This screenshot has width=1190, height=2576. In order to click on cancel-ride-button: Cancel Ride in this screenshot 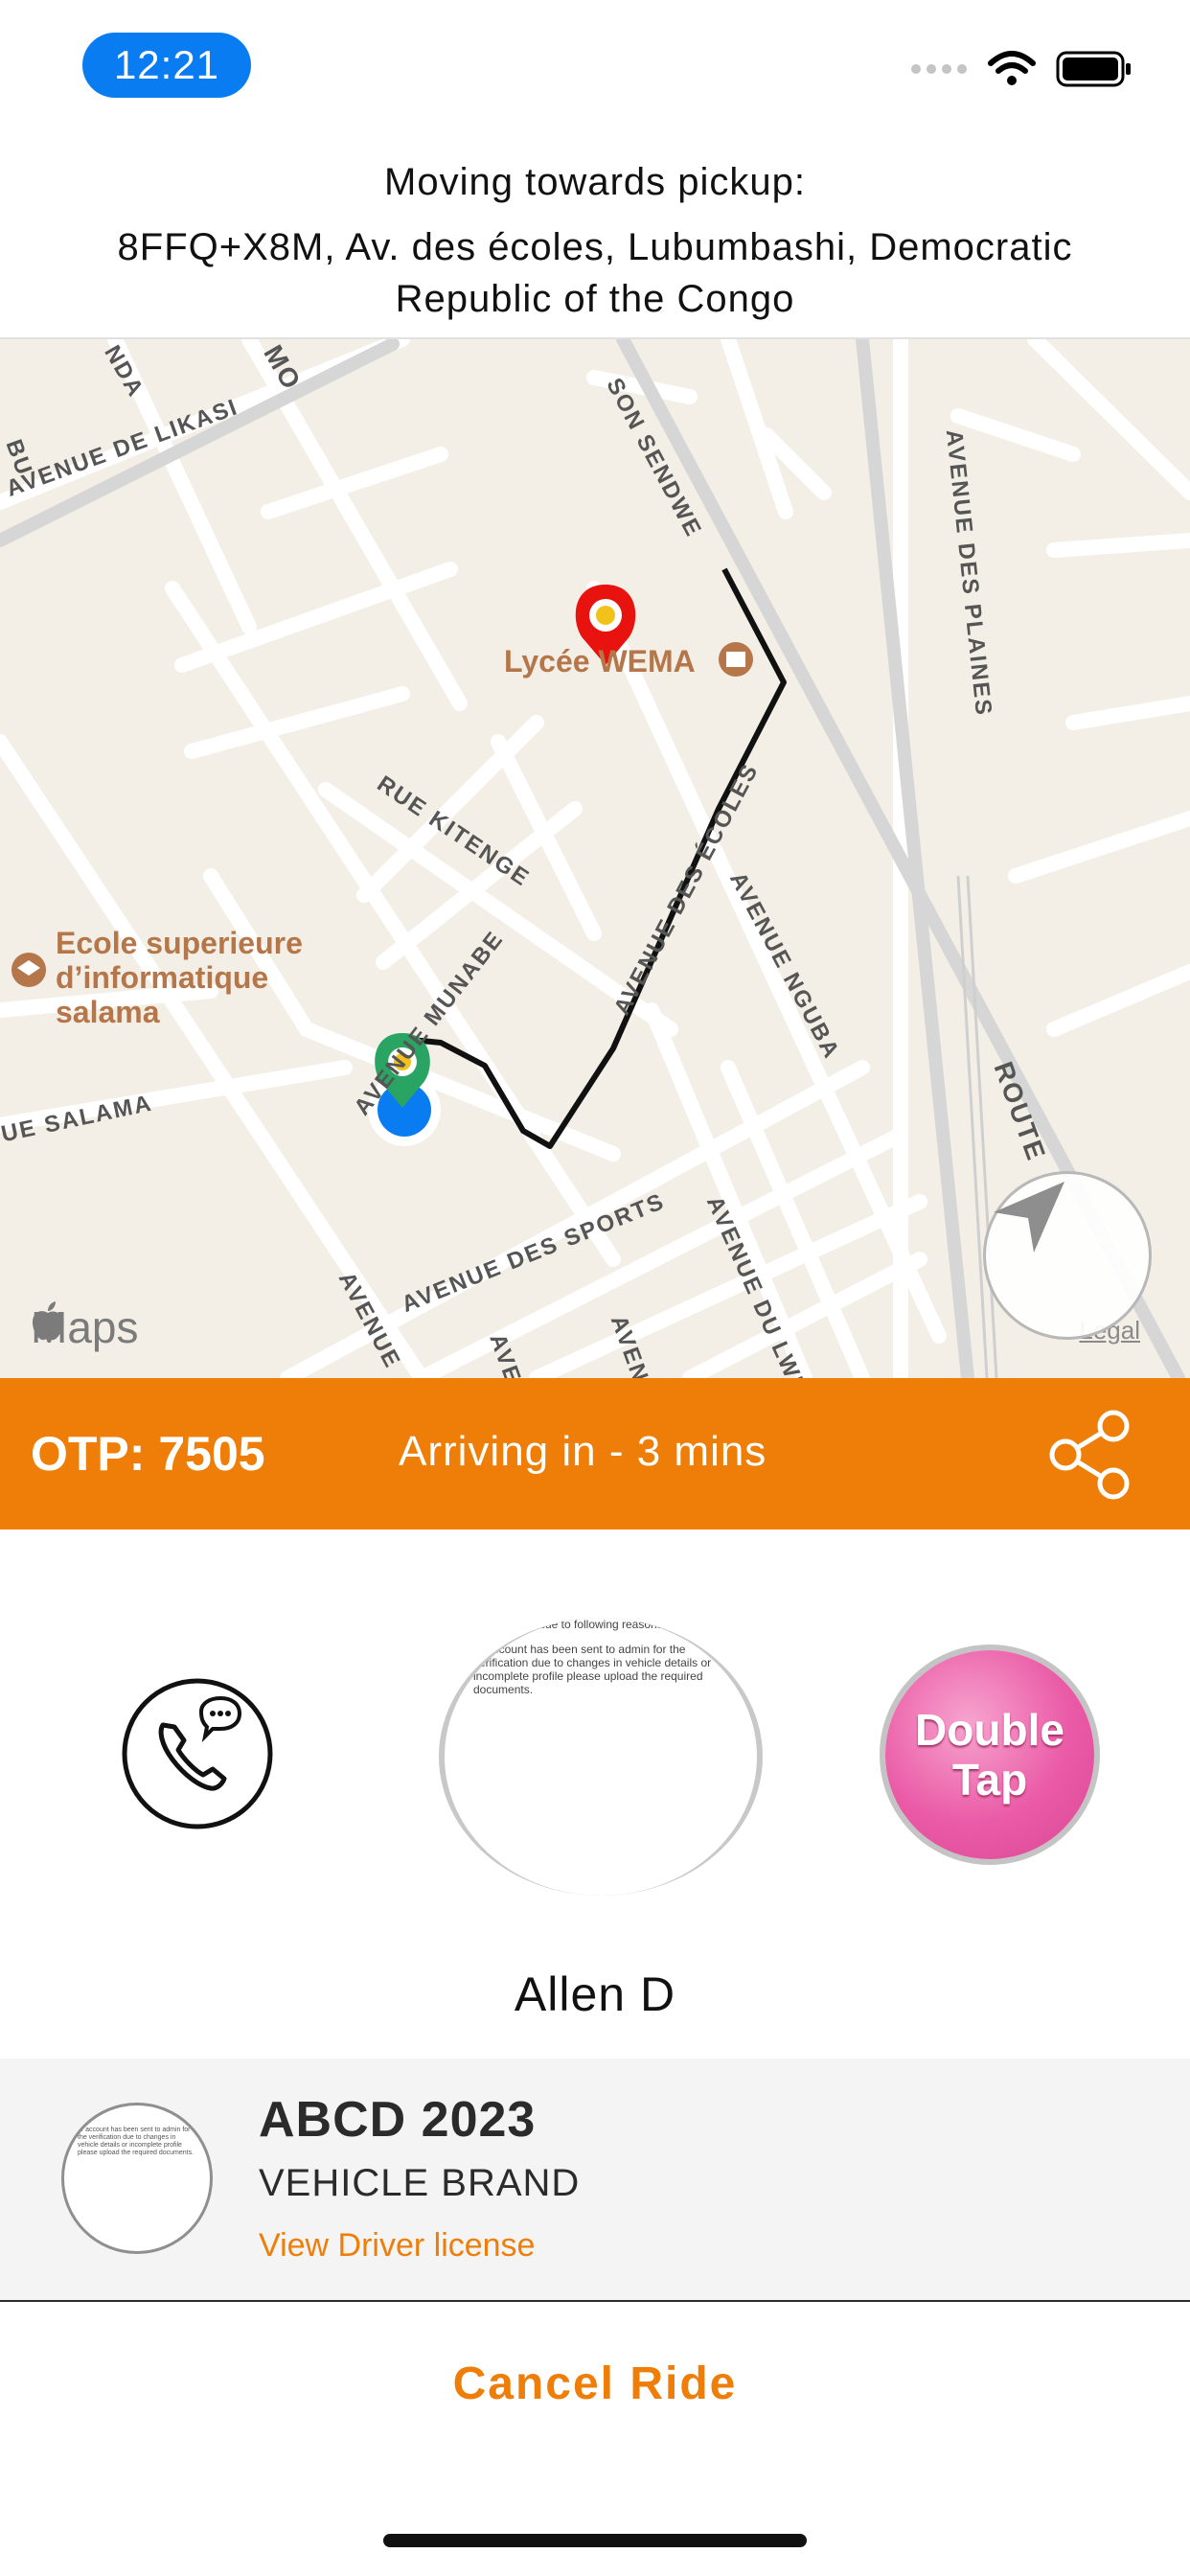, I will do `click(595, 2384)`.